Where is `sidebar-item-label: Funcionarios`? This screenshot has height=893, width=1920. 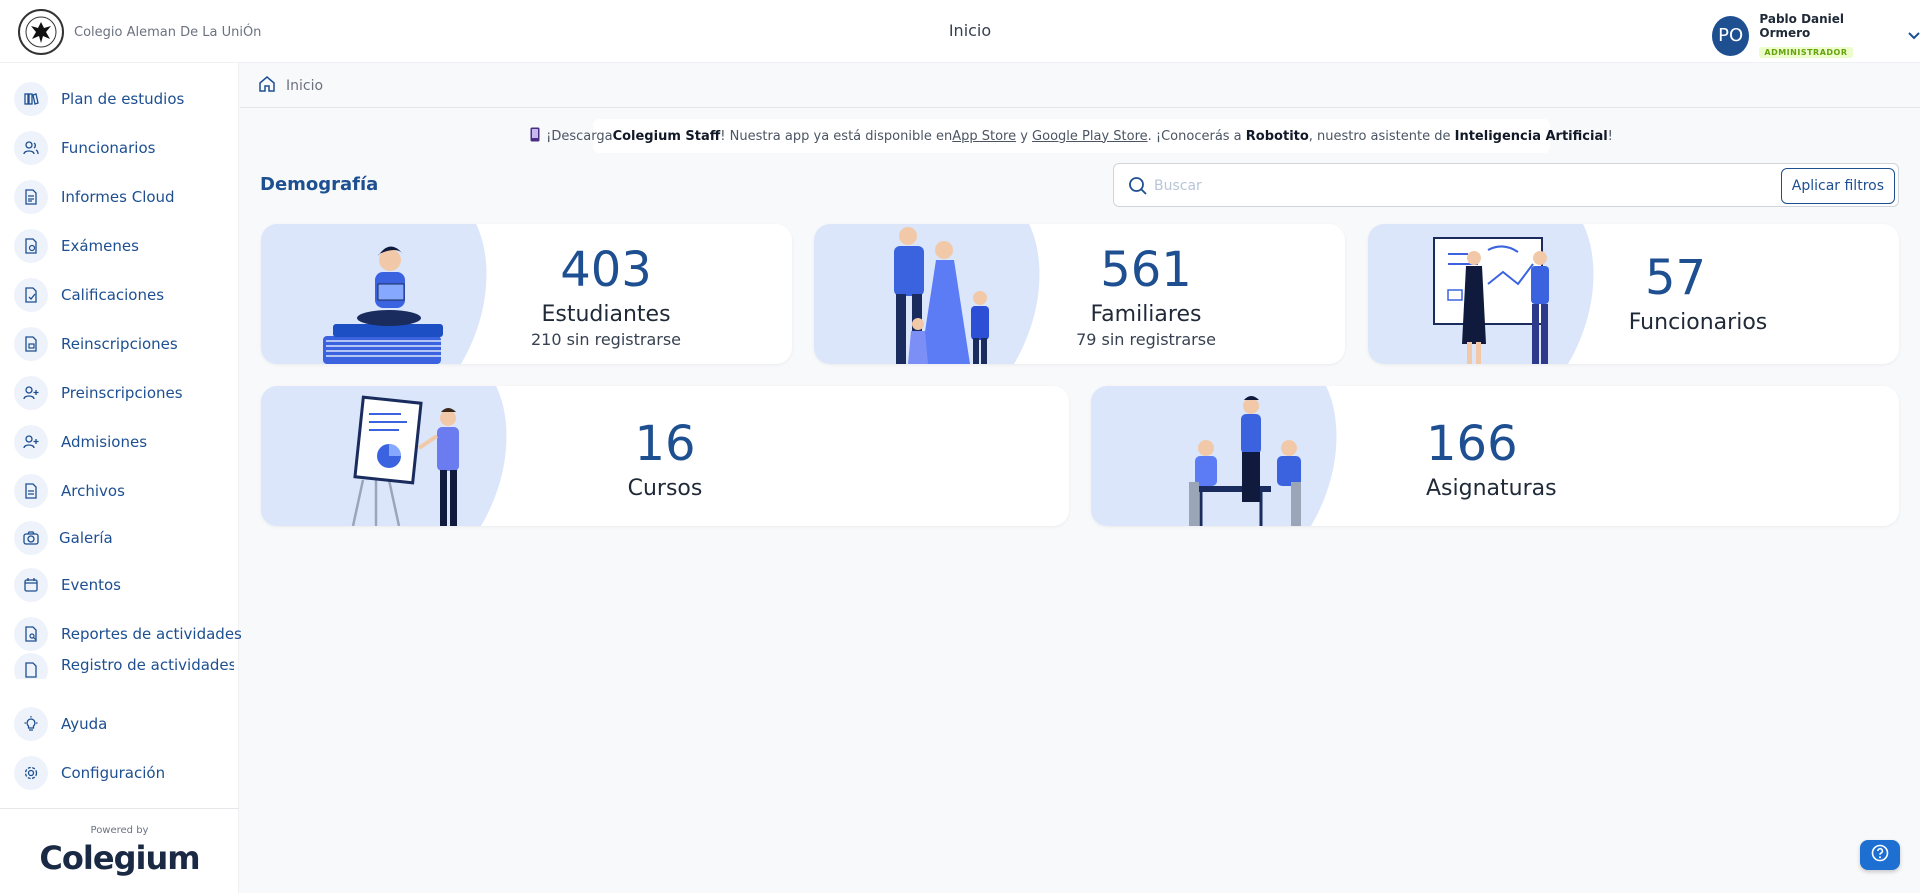
sidebar-item-label: Funcionarios is located at coordinates (108, 148).